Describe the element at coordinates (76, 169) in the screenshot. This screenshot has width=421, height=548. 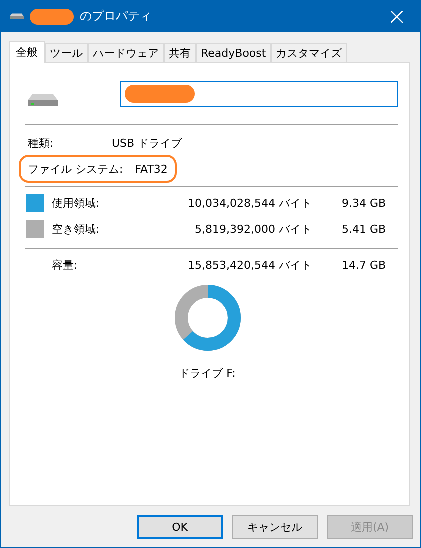
I see `info-label: ファイル システム:` at that location.